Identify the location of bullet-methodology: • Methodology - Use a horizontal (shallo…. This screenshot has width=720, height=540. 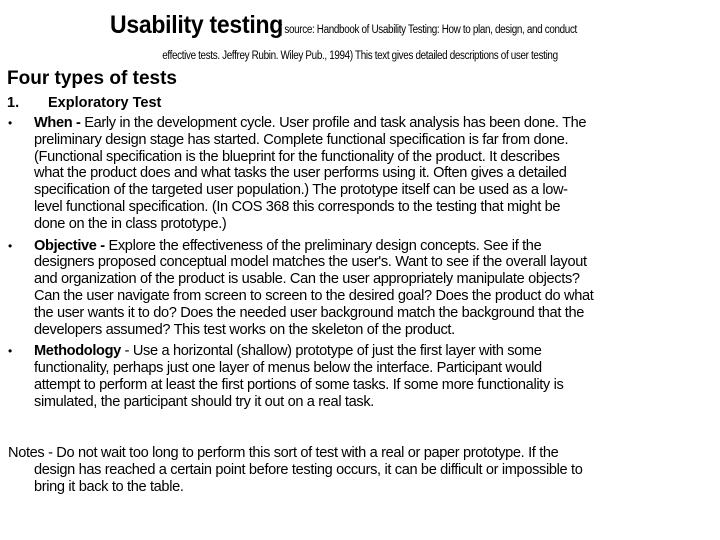
(355, 376).